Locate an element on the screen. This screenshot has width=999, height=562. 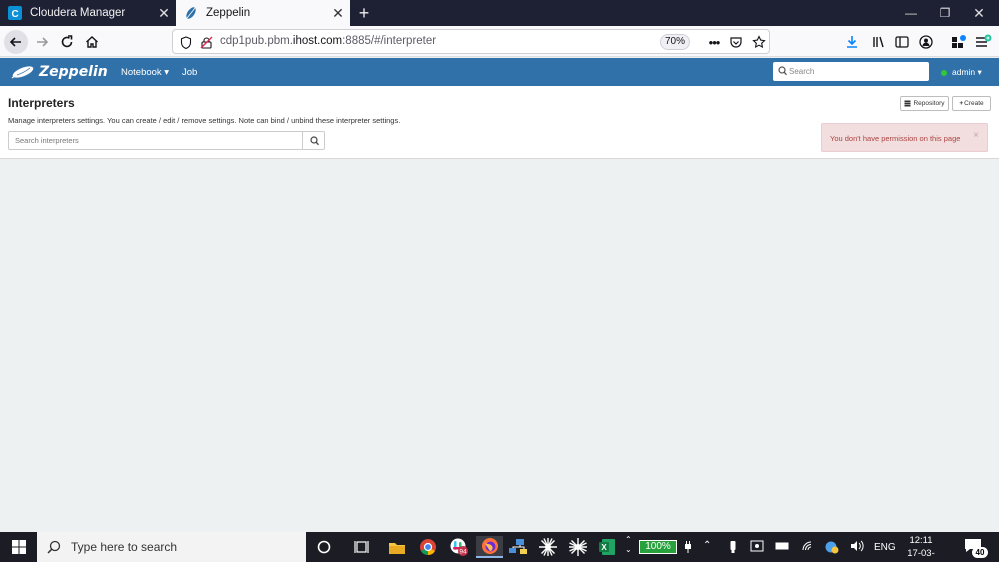
notebook-search-input is located at coordinates (856, 71).